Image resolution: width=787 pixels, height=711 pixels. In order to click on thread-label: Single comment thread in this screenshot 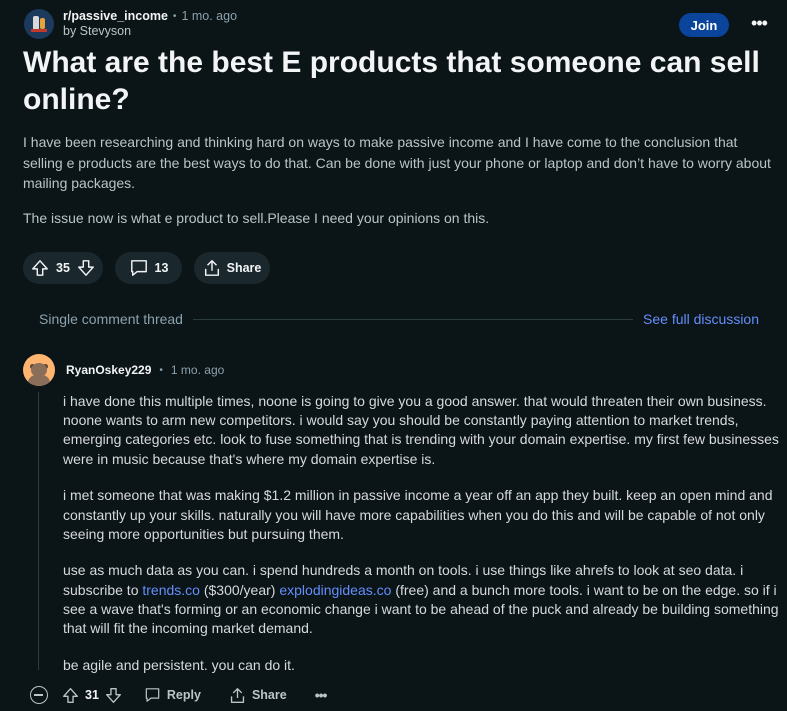, I will do `click(111, 319)`.